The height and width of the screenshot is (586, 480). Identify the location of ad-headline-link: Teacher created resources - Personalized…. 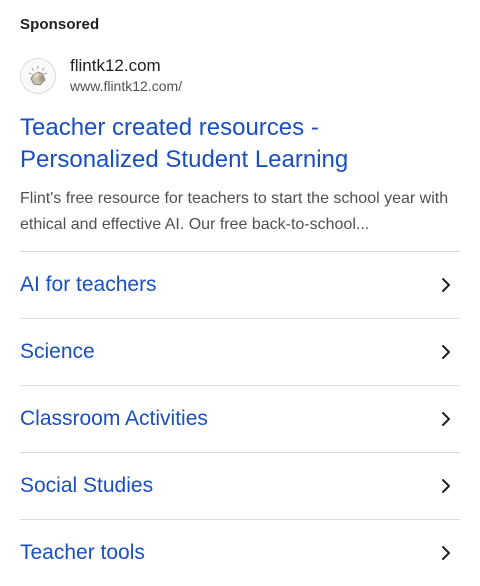
(240, 144).